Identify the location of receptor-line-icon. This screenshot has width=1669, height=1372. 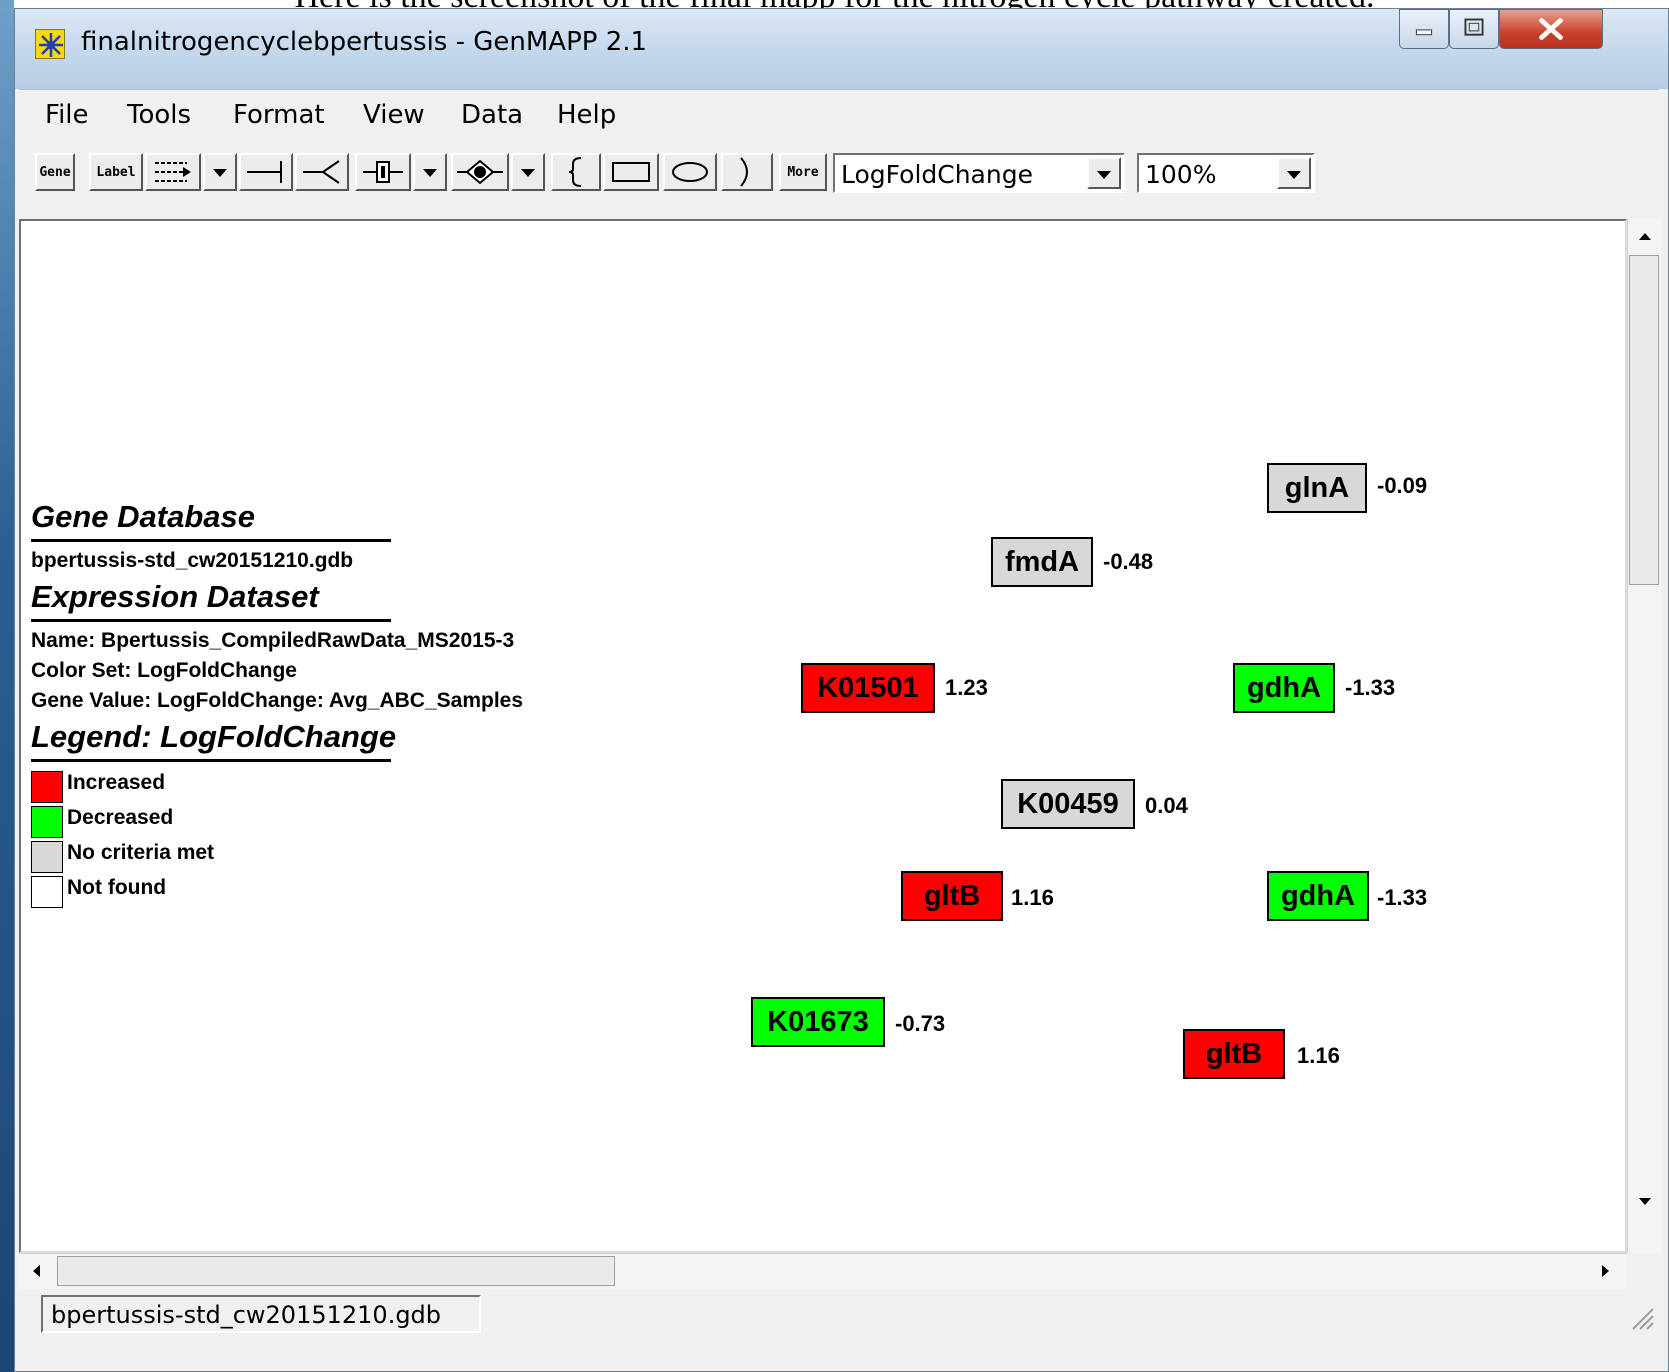
(321, 172).